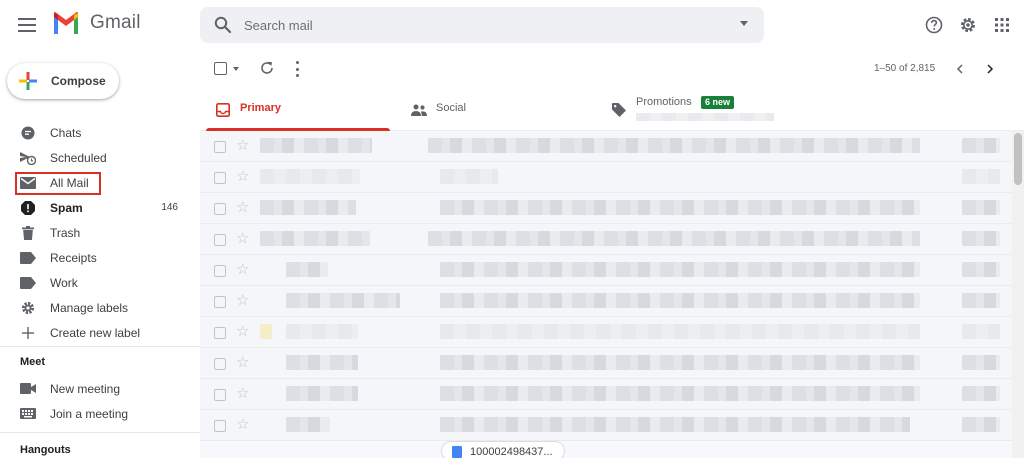  I want to click on sidebar-item-label: Create new label, so click(95, 332).